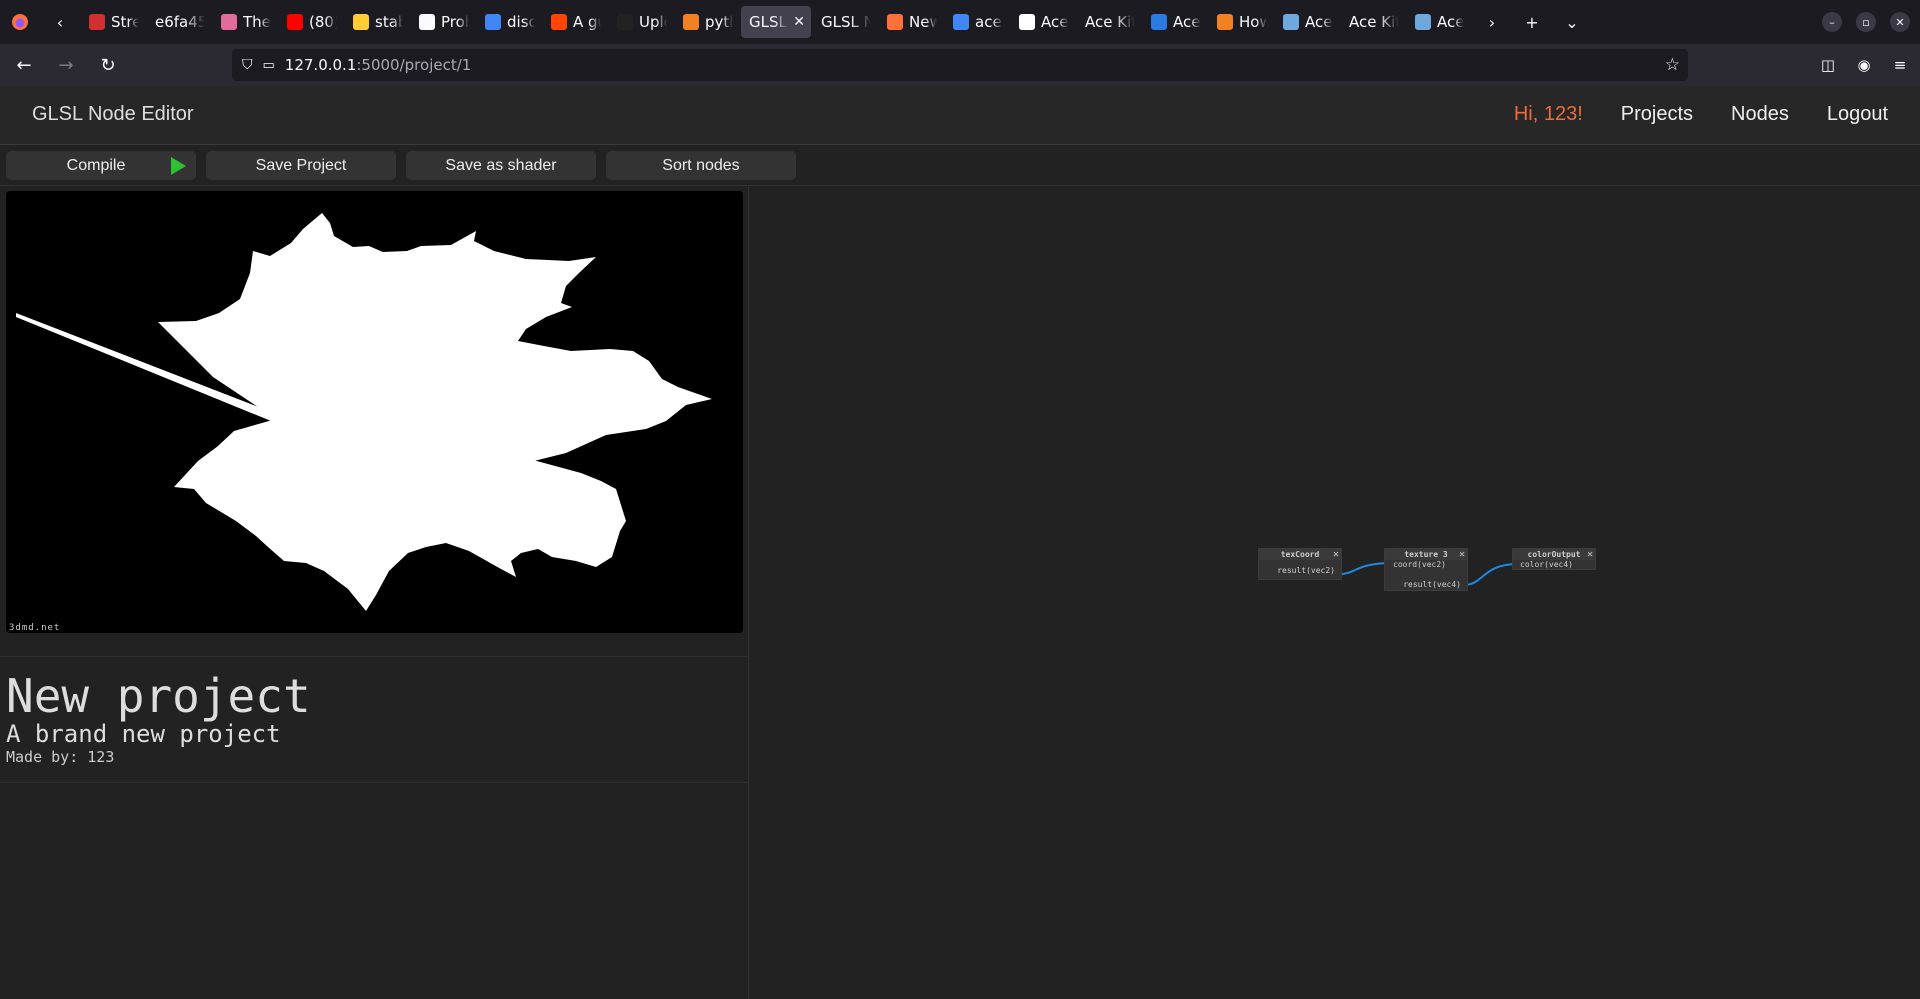  What do you see at coordinates (977, 22) in the screenshot?
I see `browser-tab: ace t` at bounding box center [977, 22].